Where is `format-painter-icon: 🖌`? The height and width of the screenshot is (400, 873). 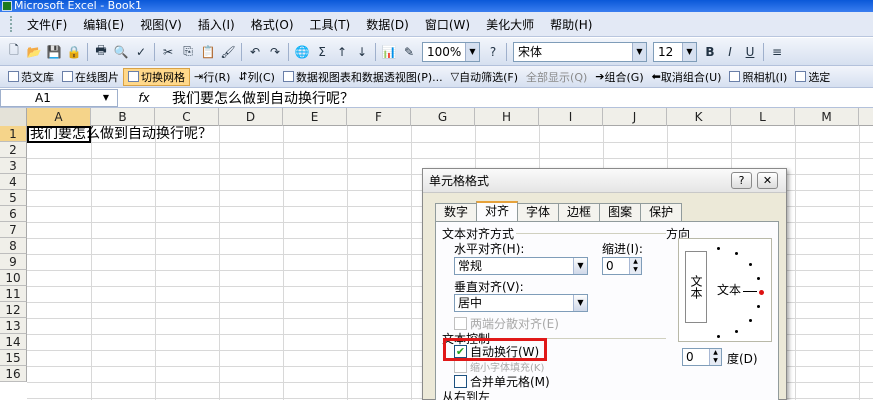 format-painter-icon: 🖌 is located at coordinates (228, 52).